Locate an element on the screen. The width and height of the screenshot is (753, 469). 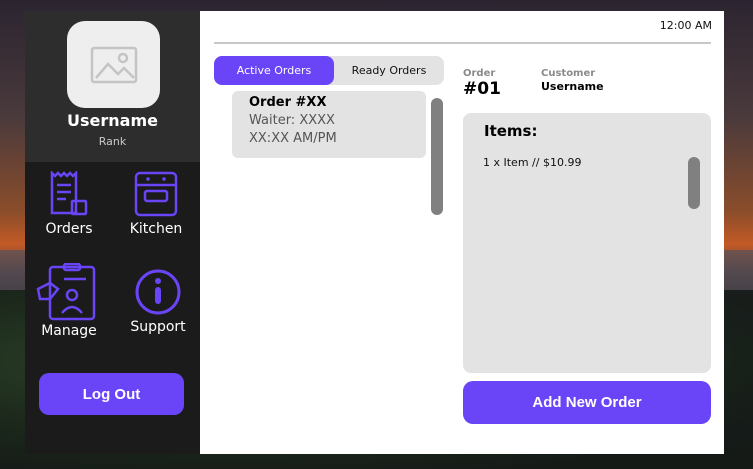
header-divider is located at coordinates (462, 43).